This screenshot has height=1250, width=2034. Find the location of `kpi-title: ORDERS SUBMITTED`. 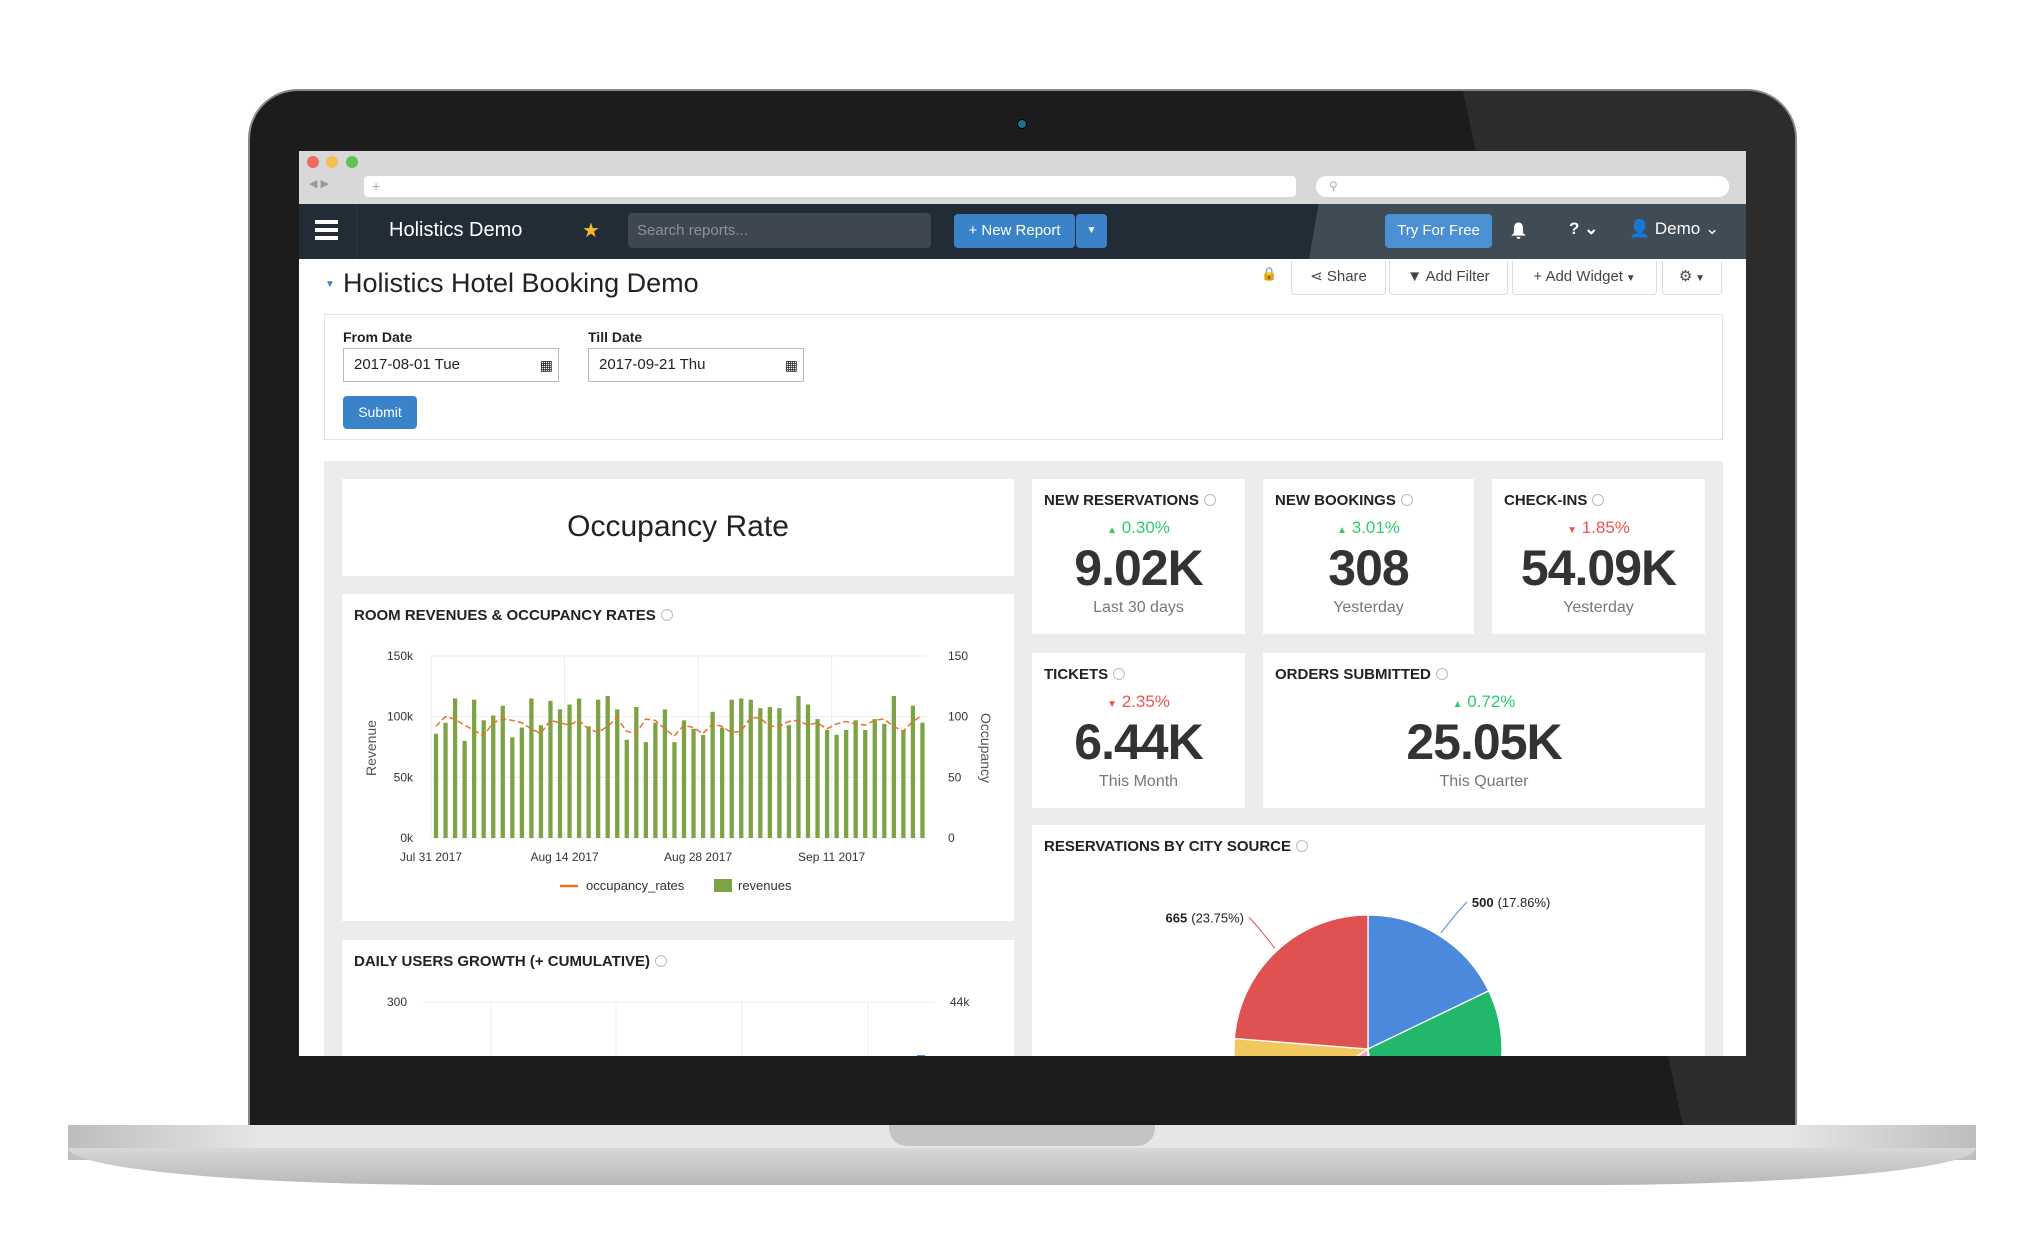

kpi-title: ORDERS SUBMITTED is located at coordinates (1361, 674).